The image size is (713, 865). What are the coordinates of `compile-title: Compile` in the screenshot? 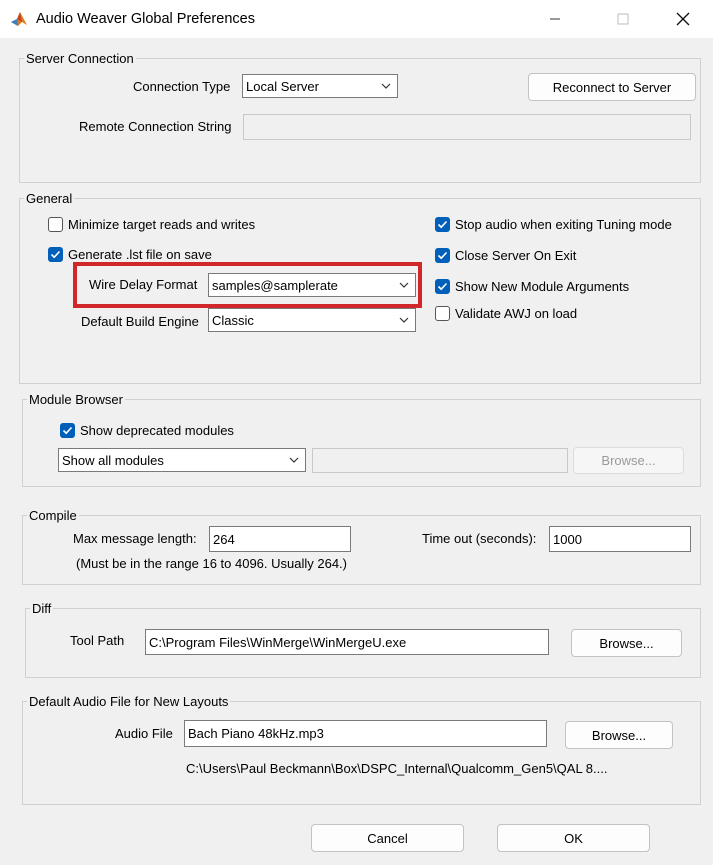 It's located at (53, 516).